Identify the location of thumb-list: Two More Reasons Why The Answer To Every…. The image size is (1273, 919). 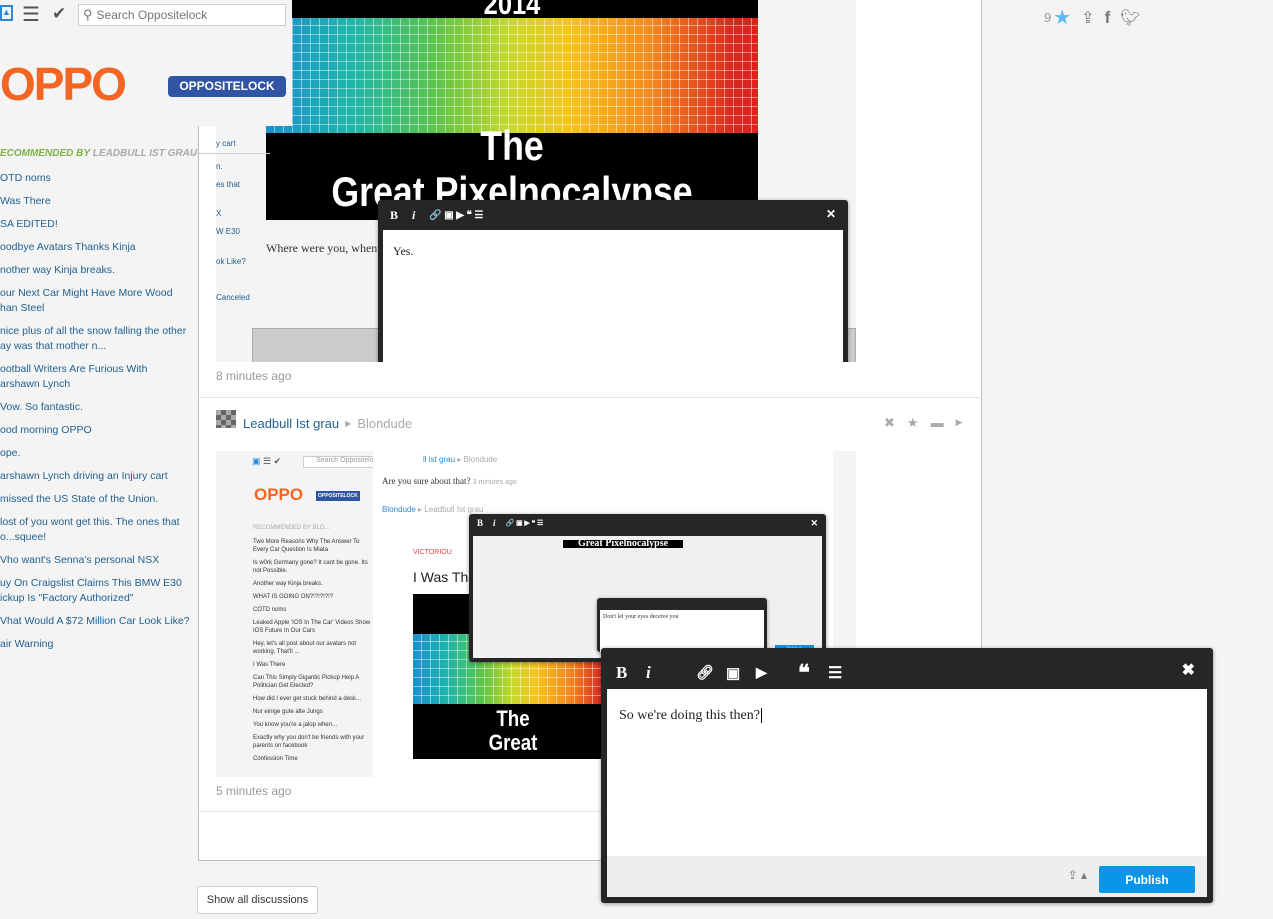
(312, 653).